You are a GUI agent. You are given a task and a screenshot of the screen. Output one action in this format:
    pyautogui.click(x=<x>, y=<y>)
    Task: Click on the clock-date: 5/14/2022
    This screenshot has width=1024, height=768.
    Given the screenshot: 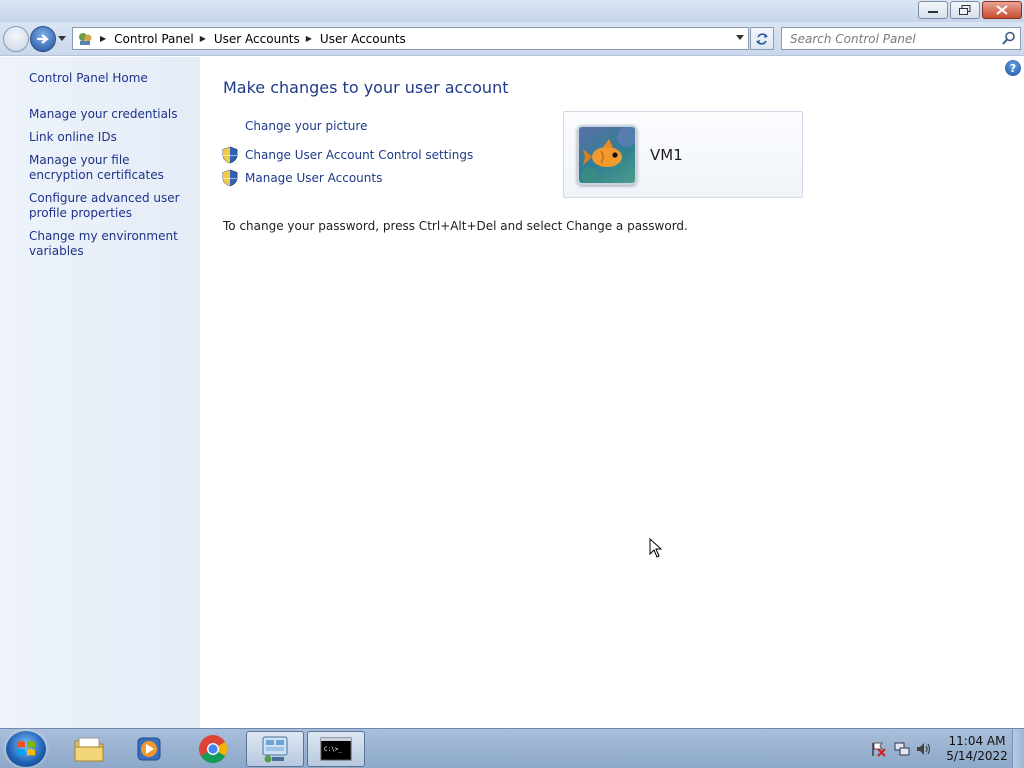 What is the action you would take?
    pyautogui.click(x=977, y=756)
    